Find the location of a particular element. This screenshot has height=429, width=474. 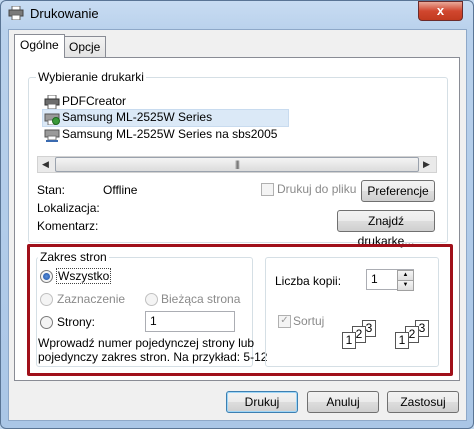

collate-illustration-set1: 3 2 1 is located at coordinates (364, 337).